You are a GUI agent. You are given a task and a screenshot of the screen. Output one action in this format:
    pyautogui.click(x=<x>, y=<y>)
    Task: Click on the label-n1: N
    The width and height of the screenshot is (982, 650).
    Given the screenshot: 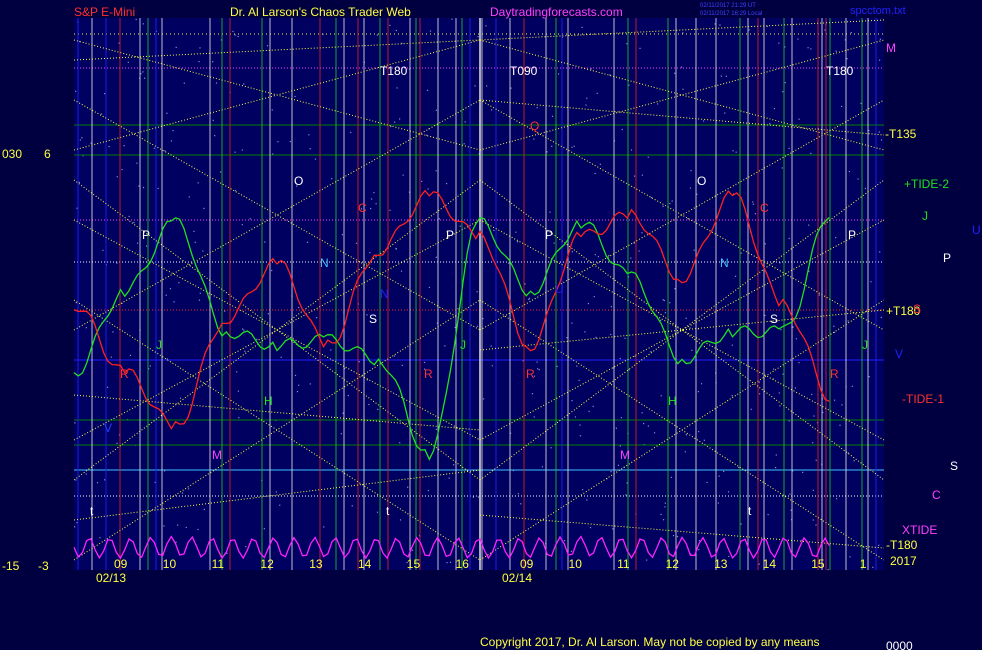 What is the action you would take?
    pyautogui.click(x=324, y=263)
    